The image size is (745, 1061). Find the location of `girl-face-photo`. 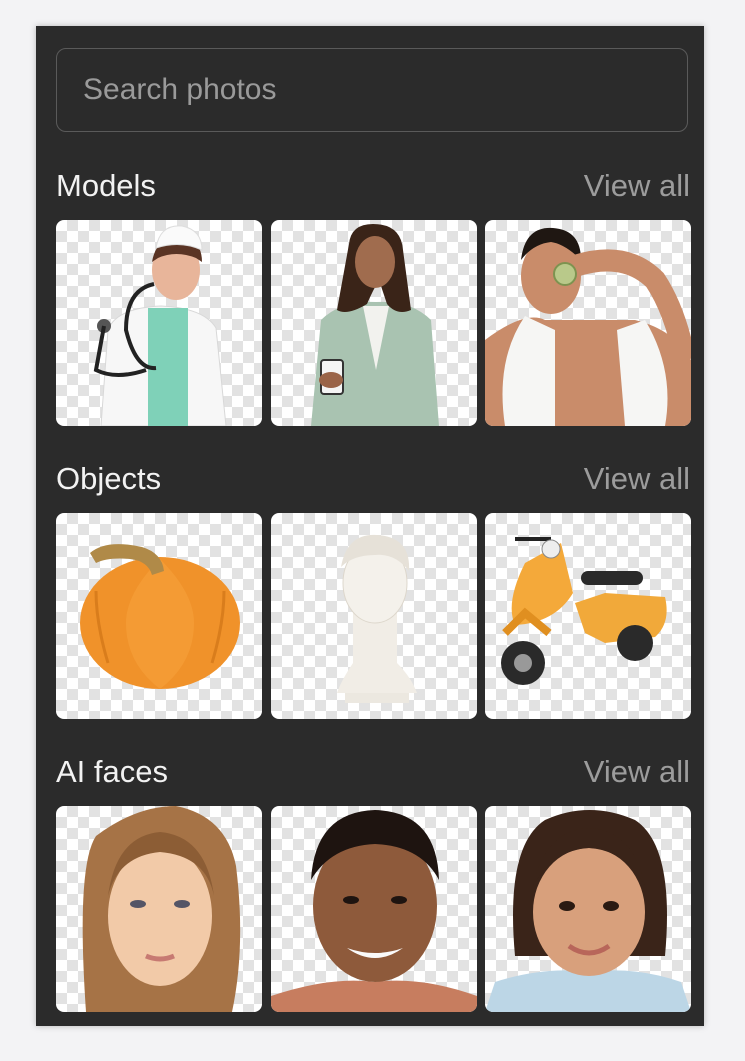

girl-face-photo is located at coordinates (588, 909).